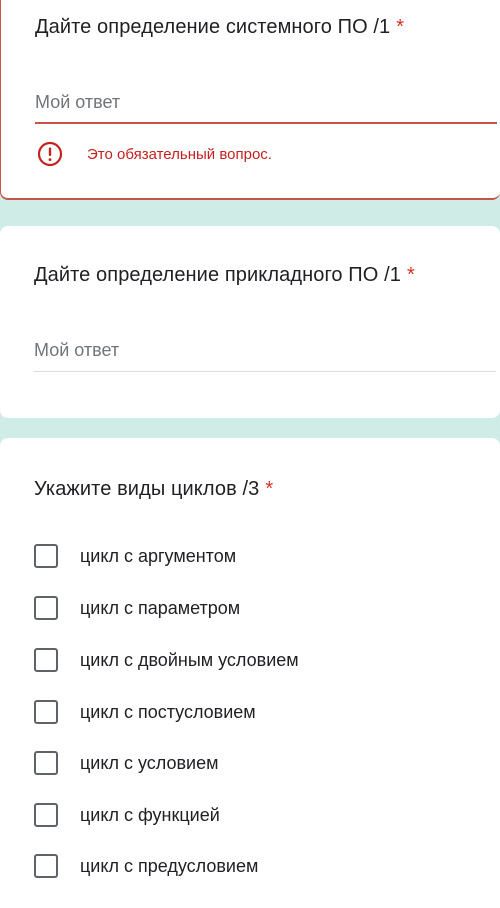 This screenshot has height=908, width=500. What do you see at coordinates (213, 27) in the screenshot?
I see `question-title-text: Дайте определение системного ПО /1` at bounding box center [213, 27].